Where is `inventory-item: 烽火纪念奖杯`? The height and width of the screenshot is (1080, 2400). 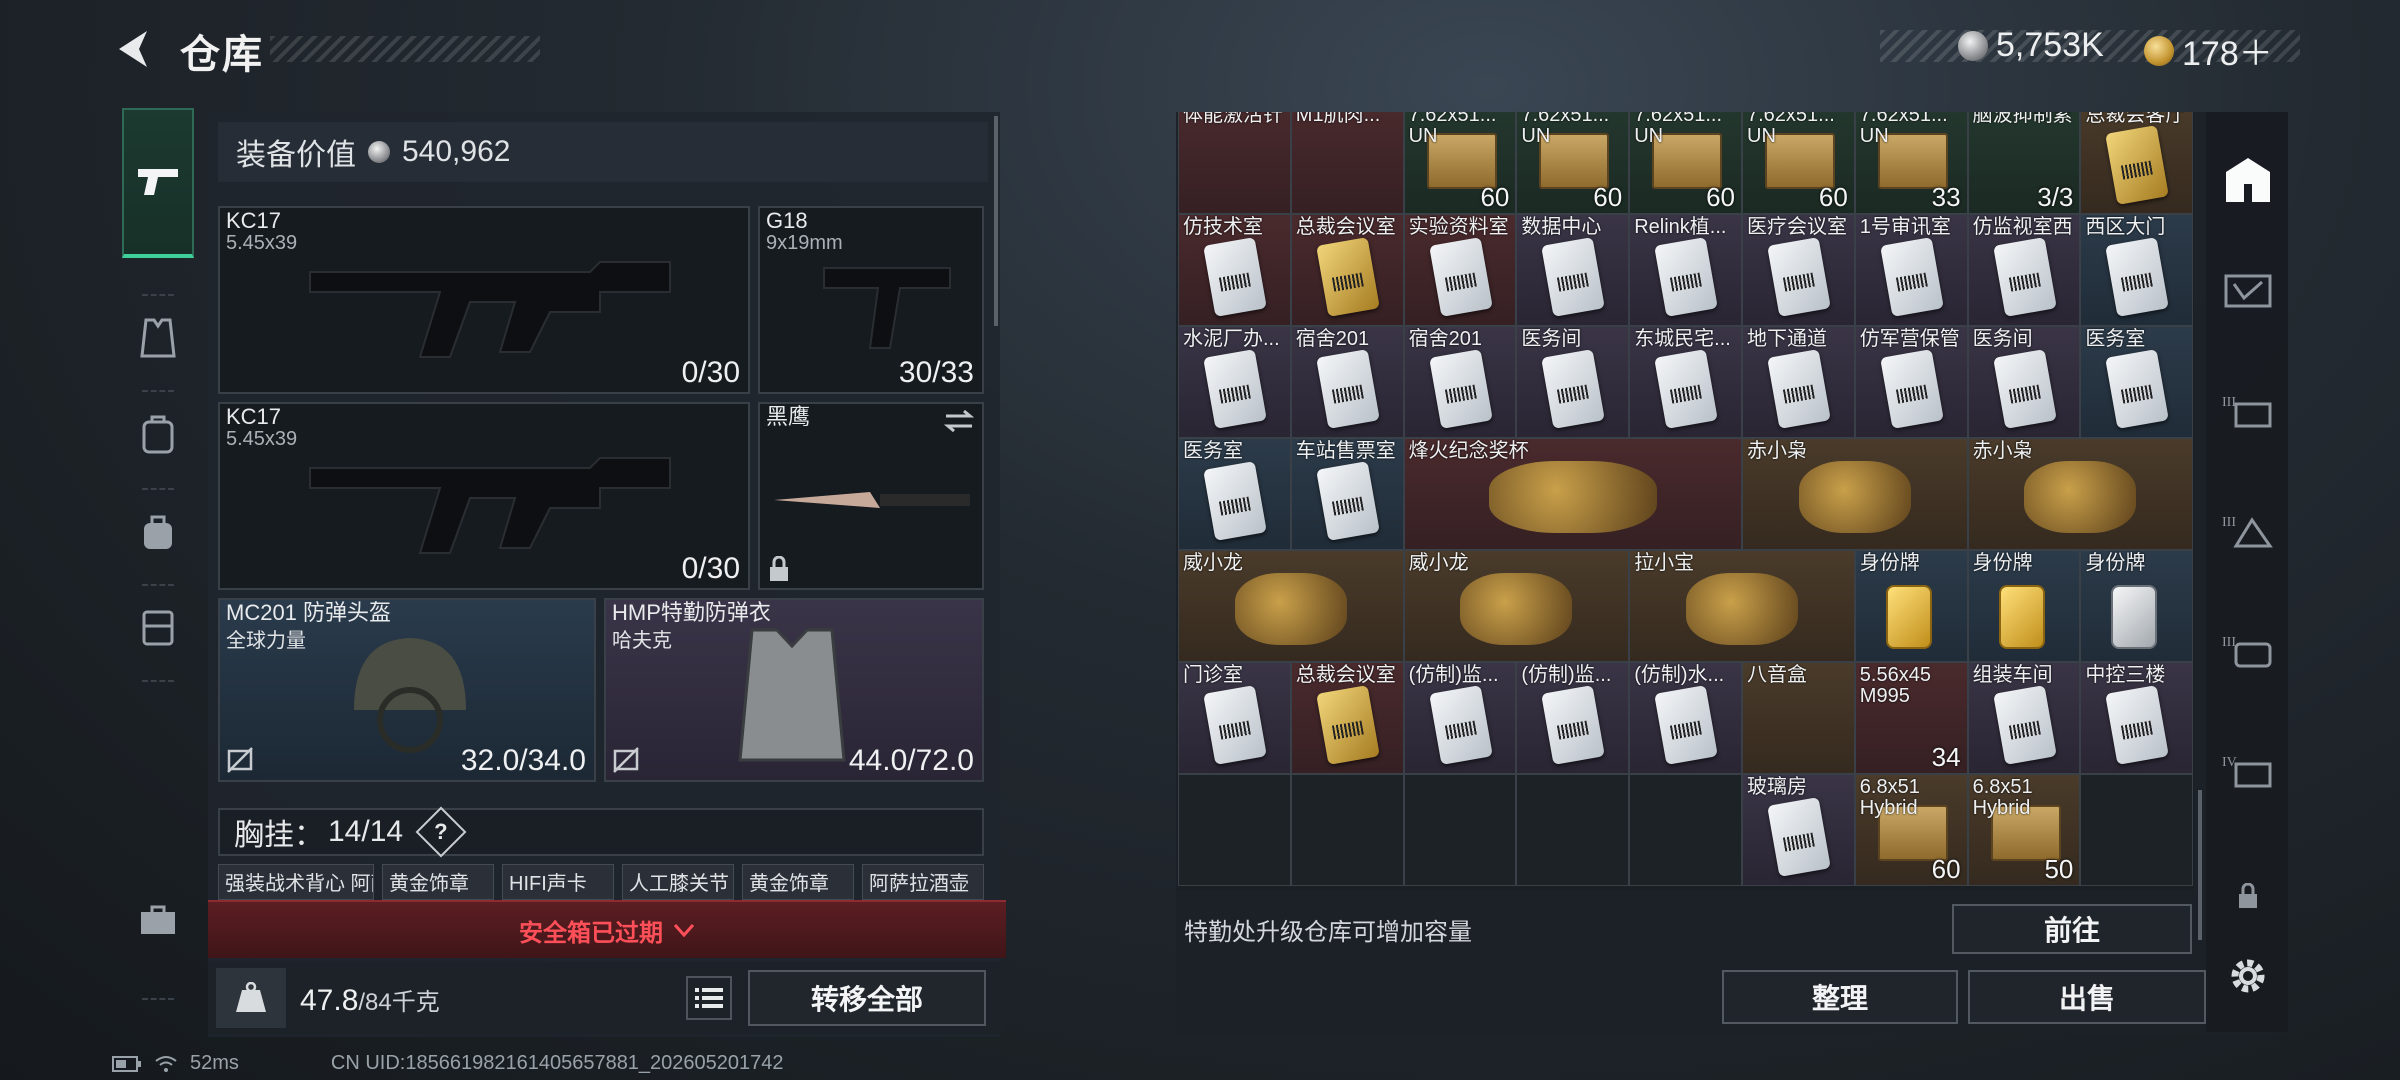
inventory-item: 烽火纪念奖杯 is located at coordinates (1572, 494).